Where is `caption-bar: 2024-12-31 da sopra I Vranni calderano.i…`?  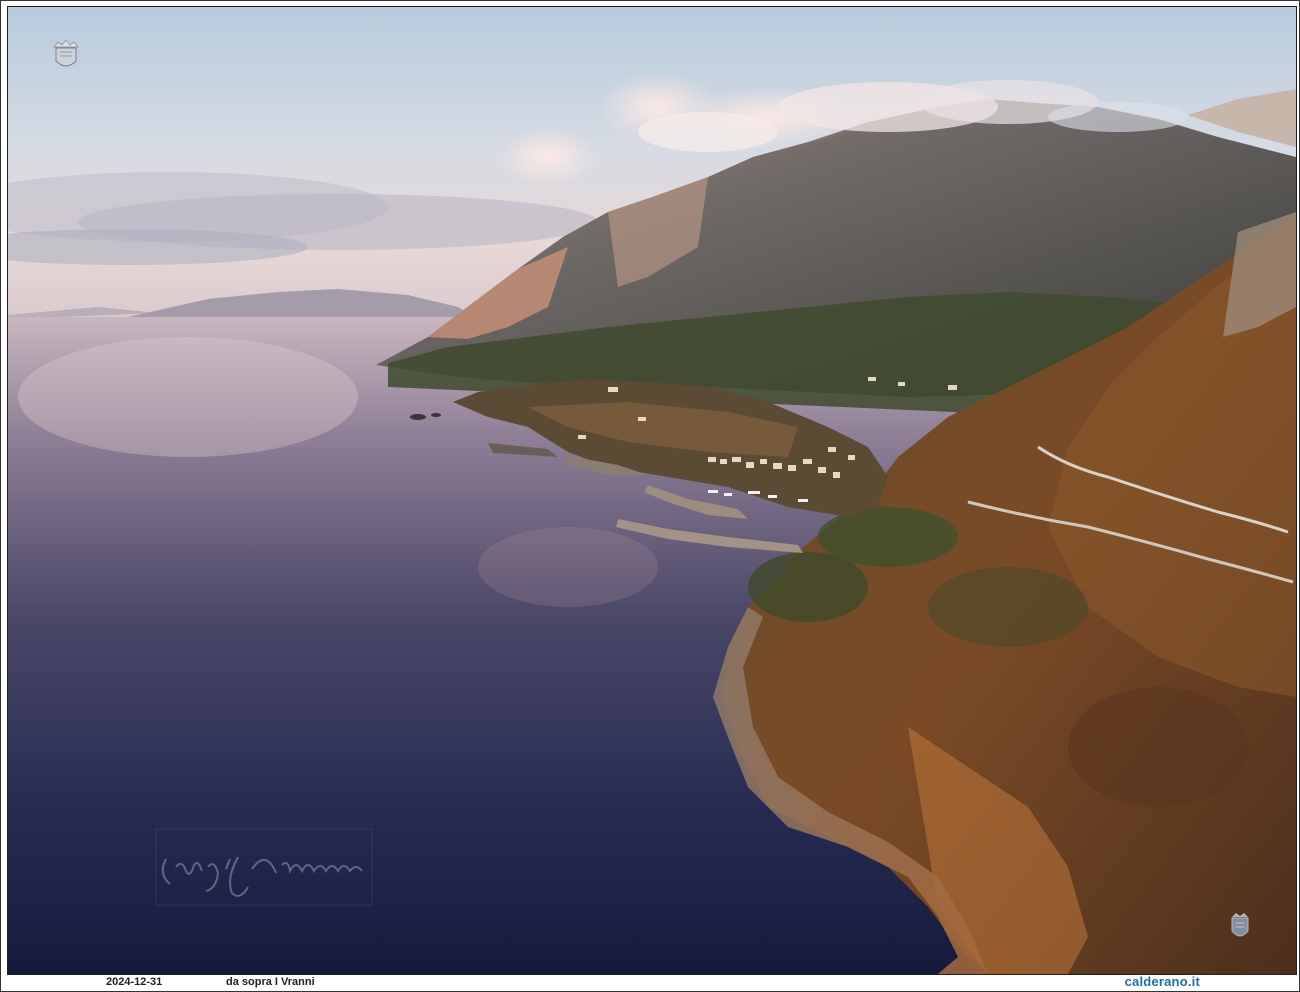
caption-bar: 2024-12-31 da sopra I Vranni calderano.i… is located at coordinates (651, 982).